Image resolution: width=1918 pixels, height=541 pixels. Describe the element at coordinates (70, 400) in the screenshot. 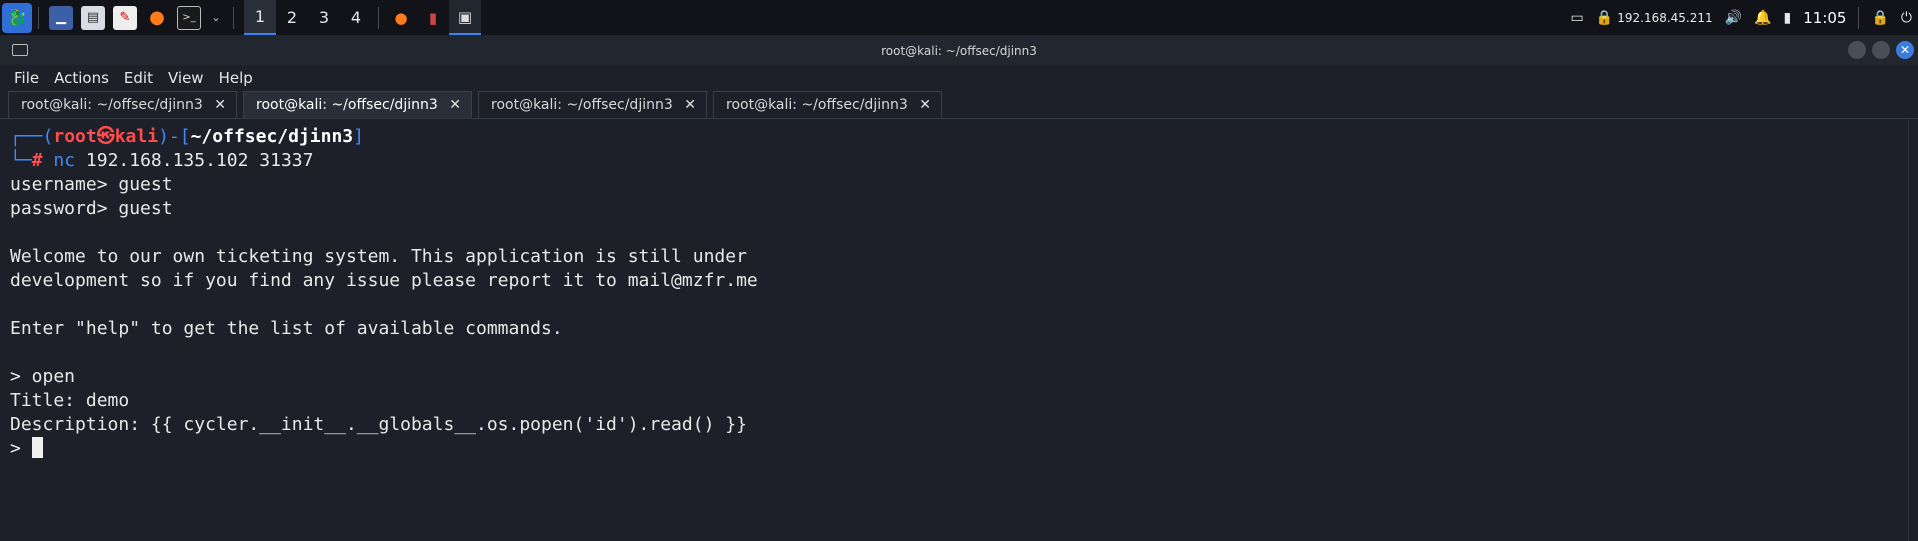

I see `output-line: Title: demo` at that location.